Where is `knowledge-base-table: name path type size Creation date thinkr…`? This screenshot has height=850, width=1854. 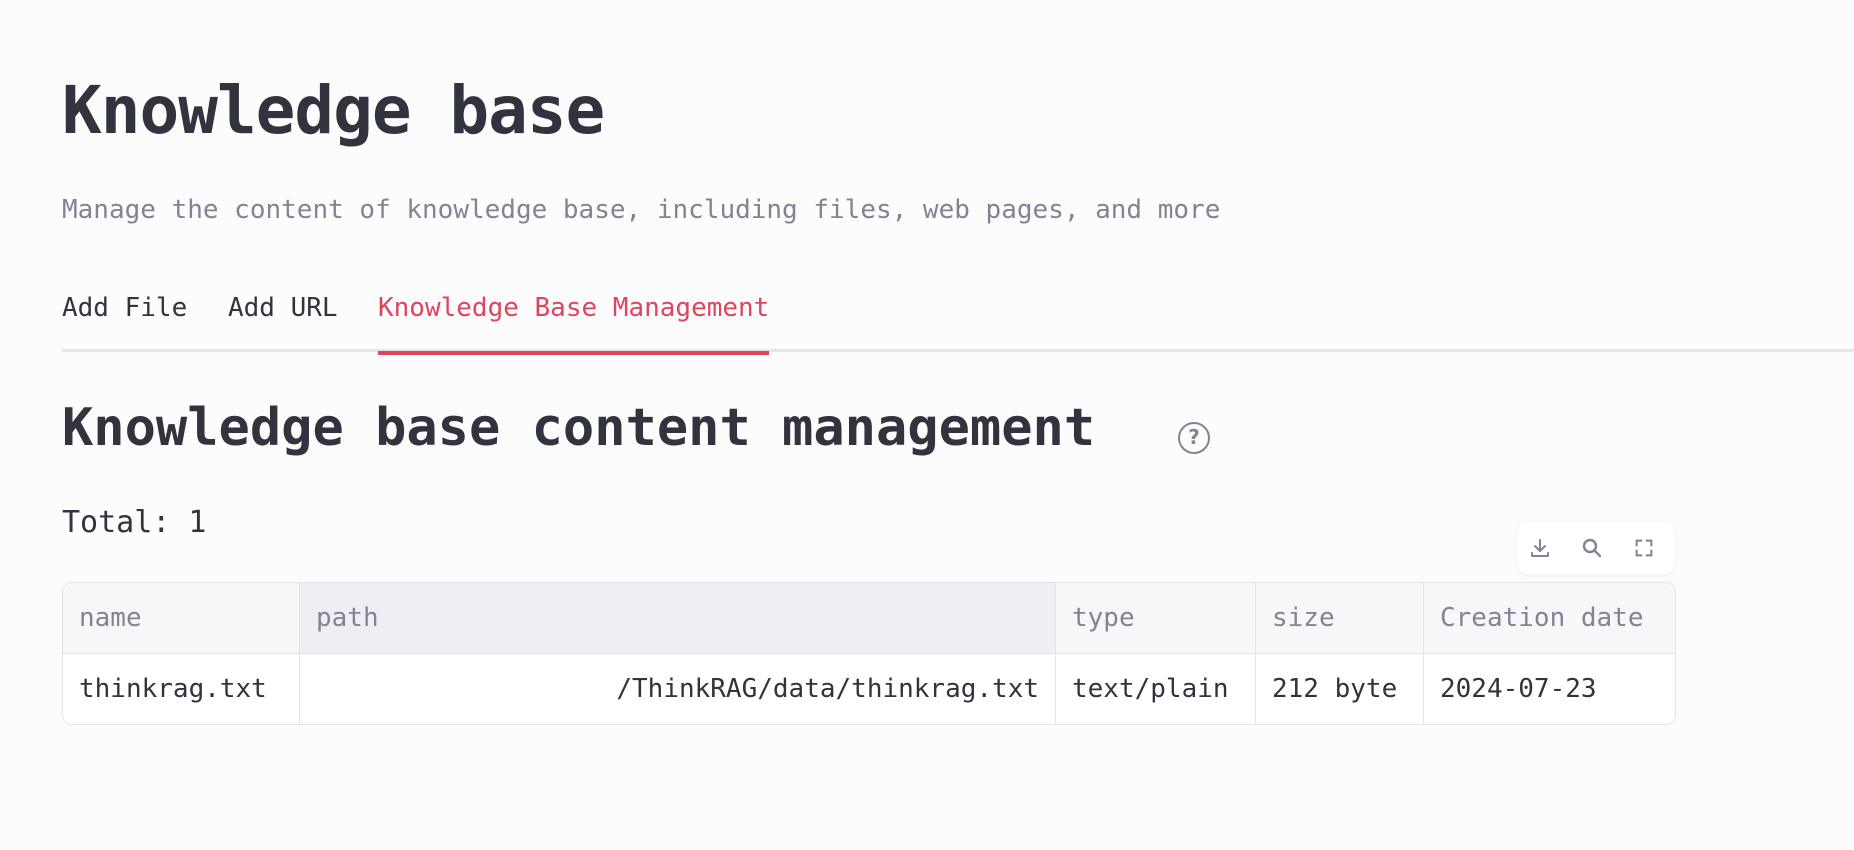 knowledge-base-table: name path type size Creation date thinkr… is located at coordinates (869, 653).